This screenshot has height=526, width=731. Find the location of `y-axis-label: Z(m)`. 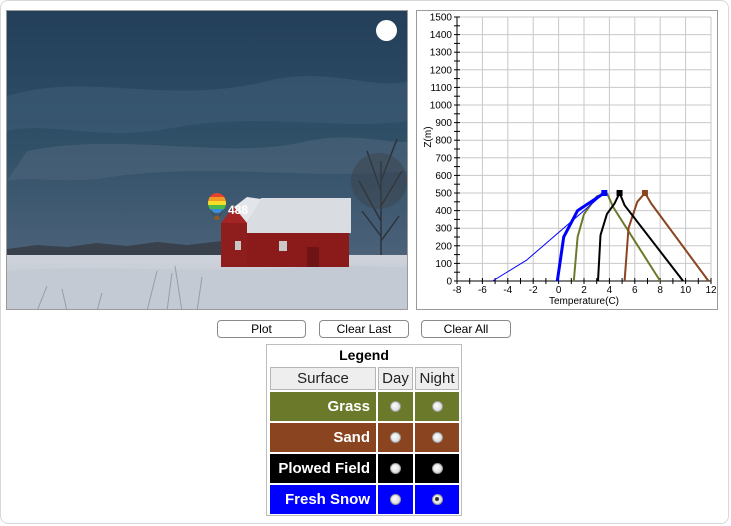

y-axis-label: Z(m) is located at coordinates (428, 136).